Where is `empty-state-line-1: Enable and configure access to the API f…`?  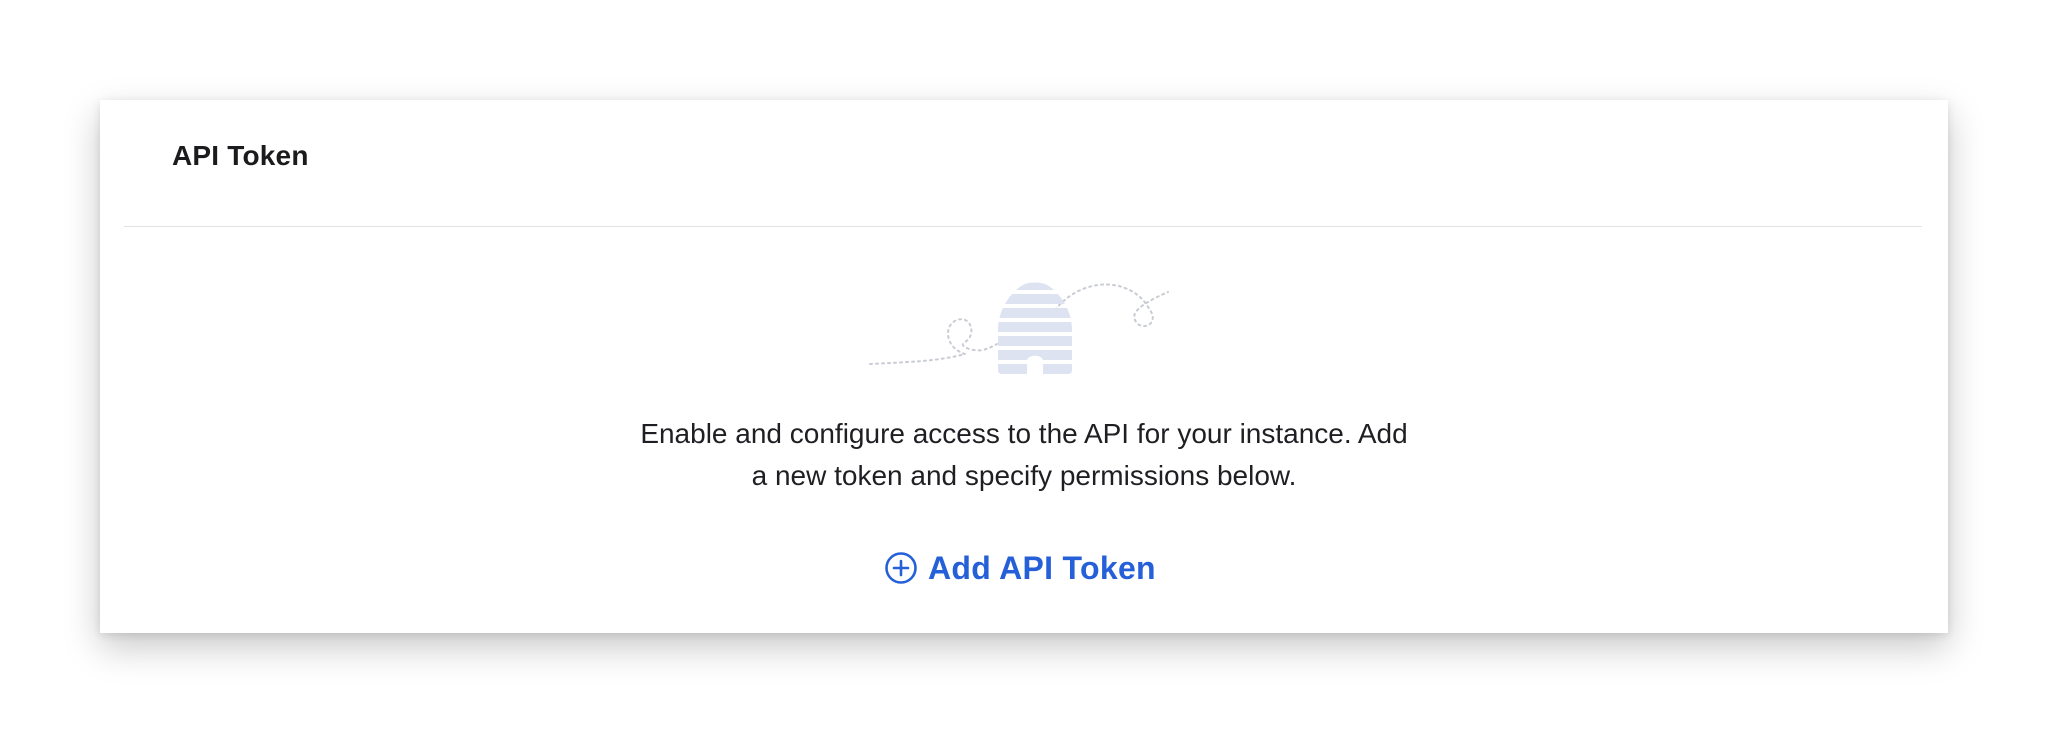 empty-state-line-1: Enable and configure access to the API f… is located at coordinates (1024, 433).